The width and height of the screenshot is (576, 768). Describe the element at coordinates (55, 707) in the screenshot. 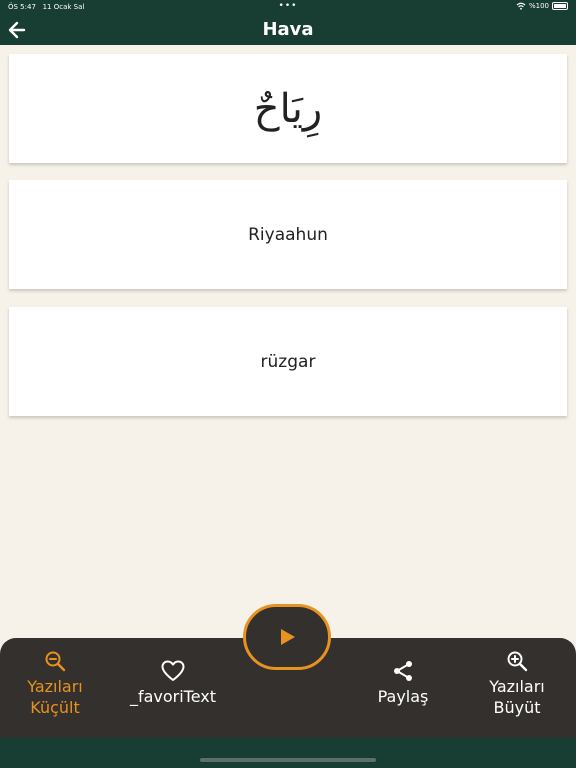

I see `shrink-label-line2: Küçült` at that location.